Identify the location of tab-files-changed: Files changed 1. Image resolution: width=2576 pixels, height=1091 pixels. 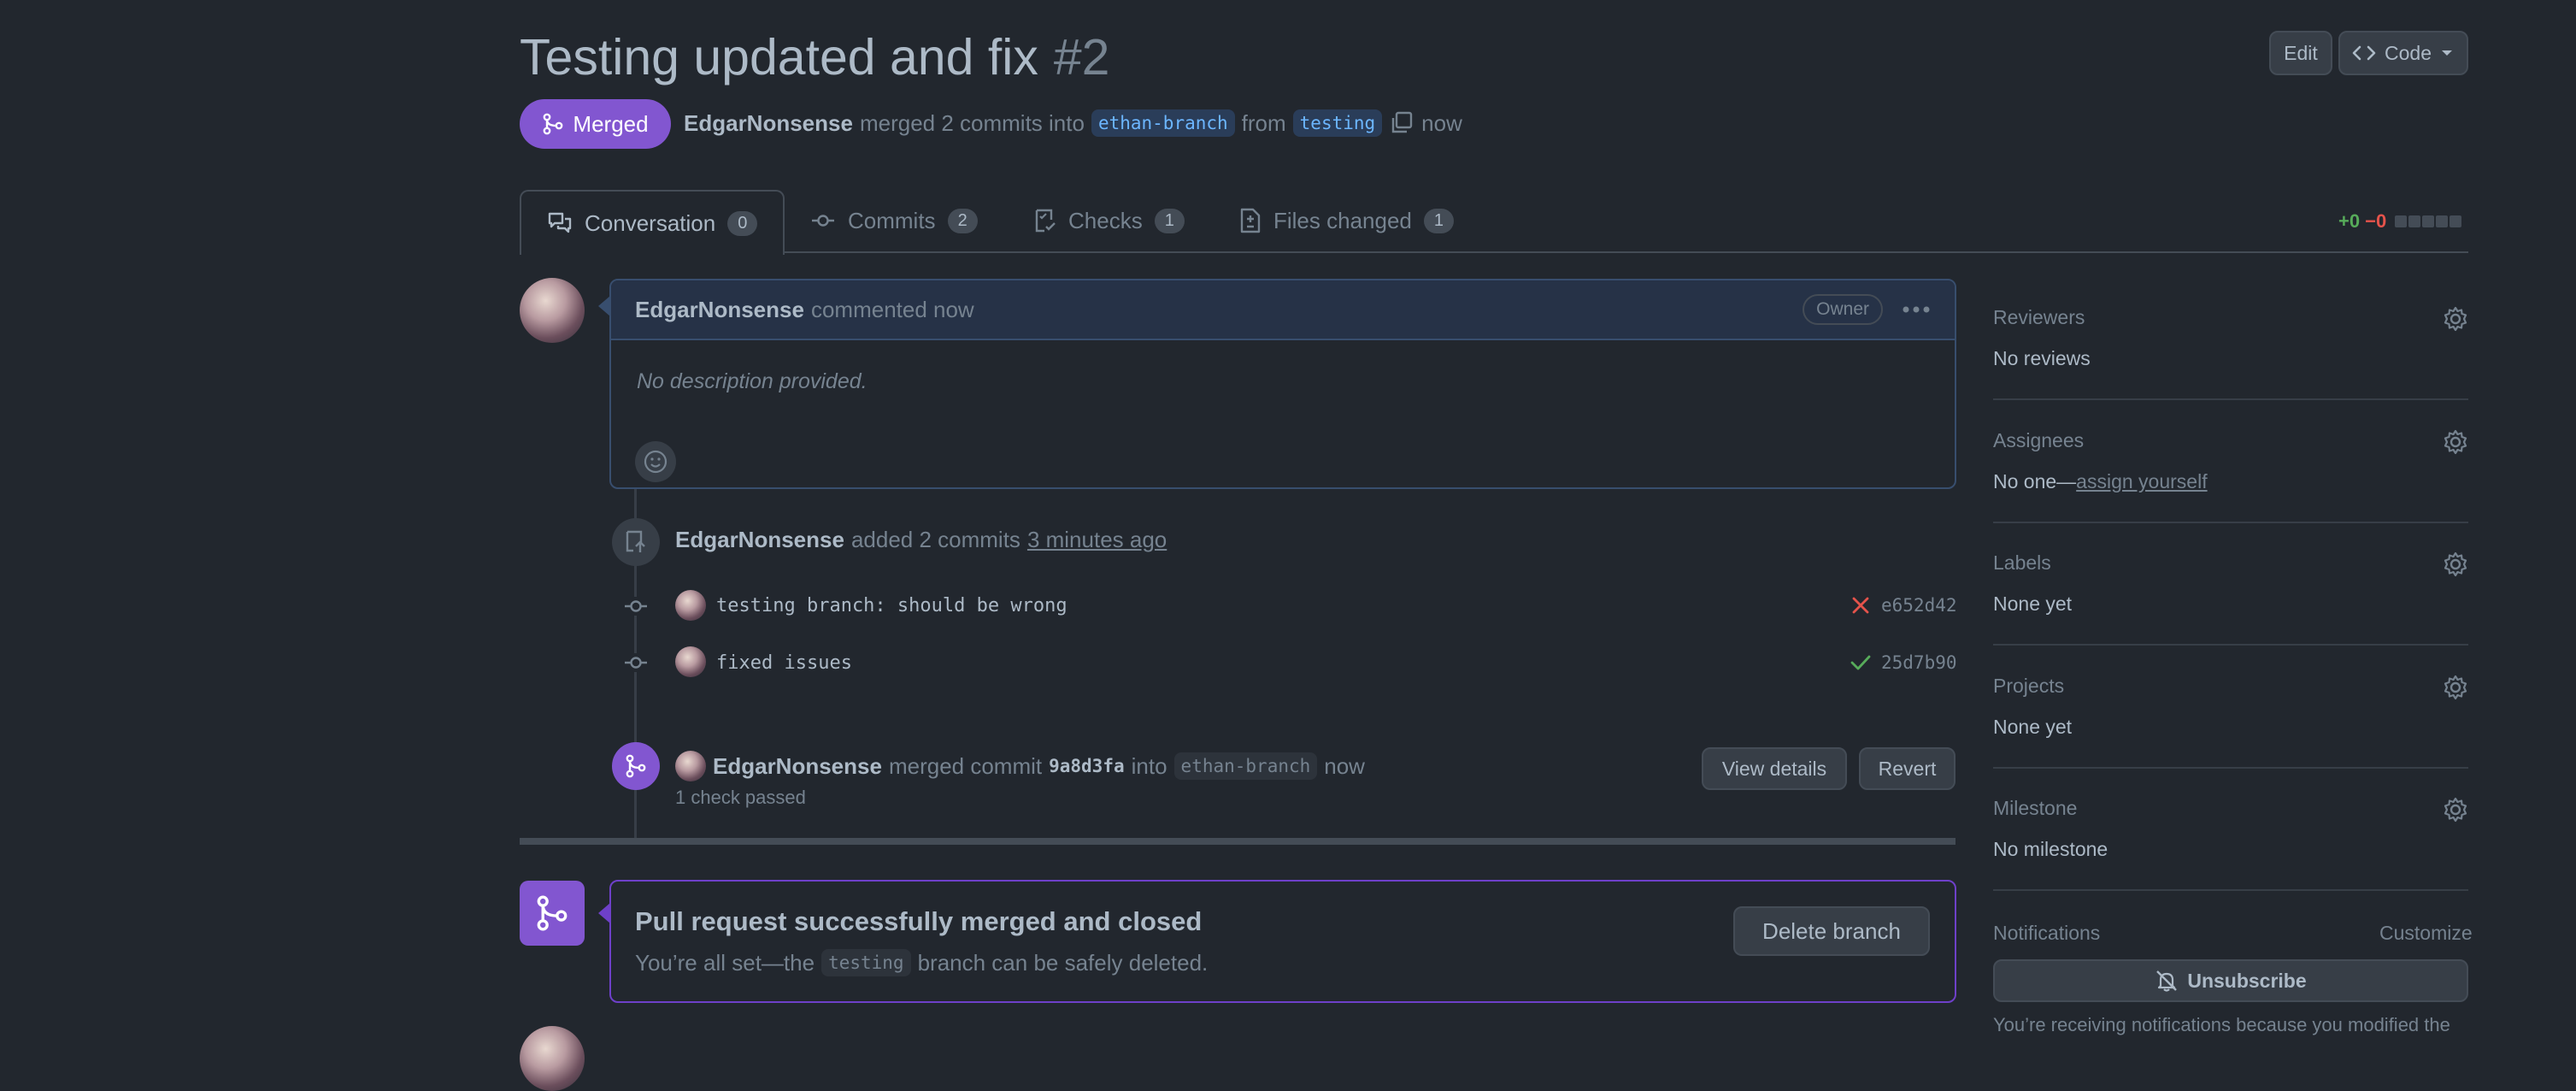
(1347, 220).